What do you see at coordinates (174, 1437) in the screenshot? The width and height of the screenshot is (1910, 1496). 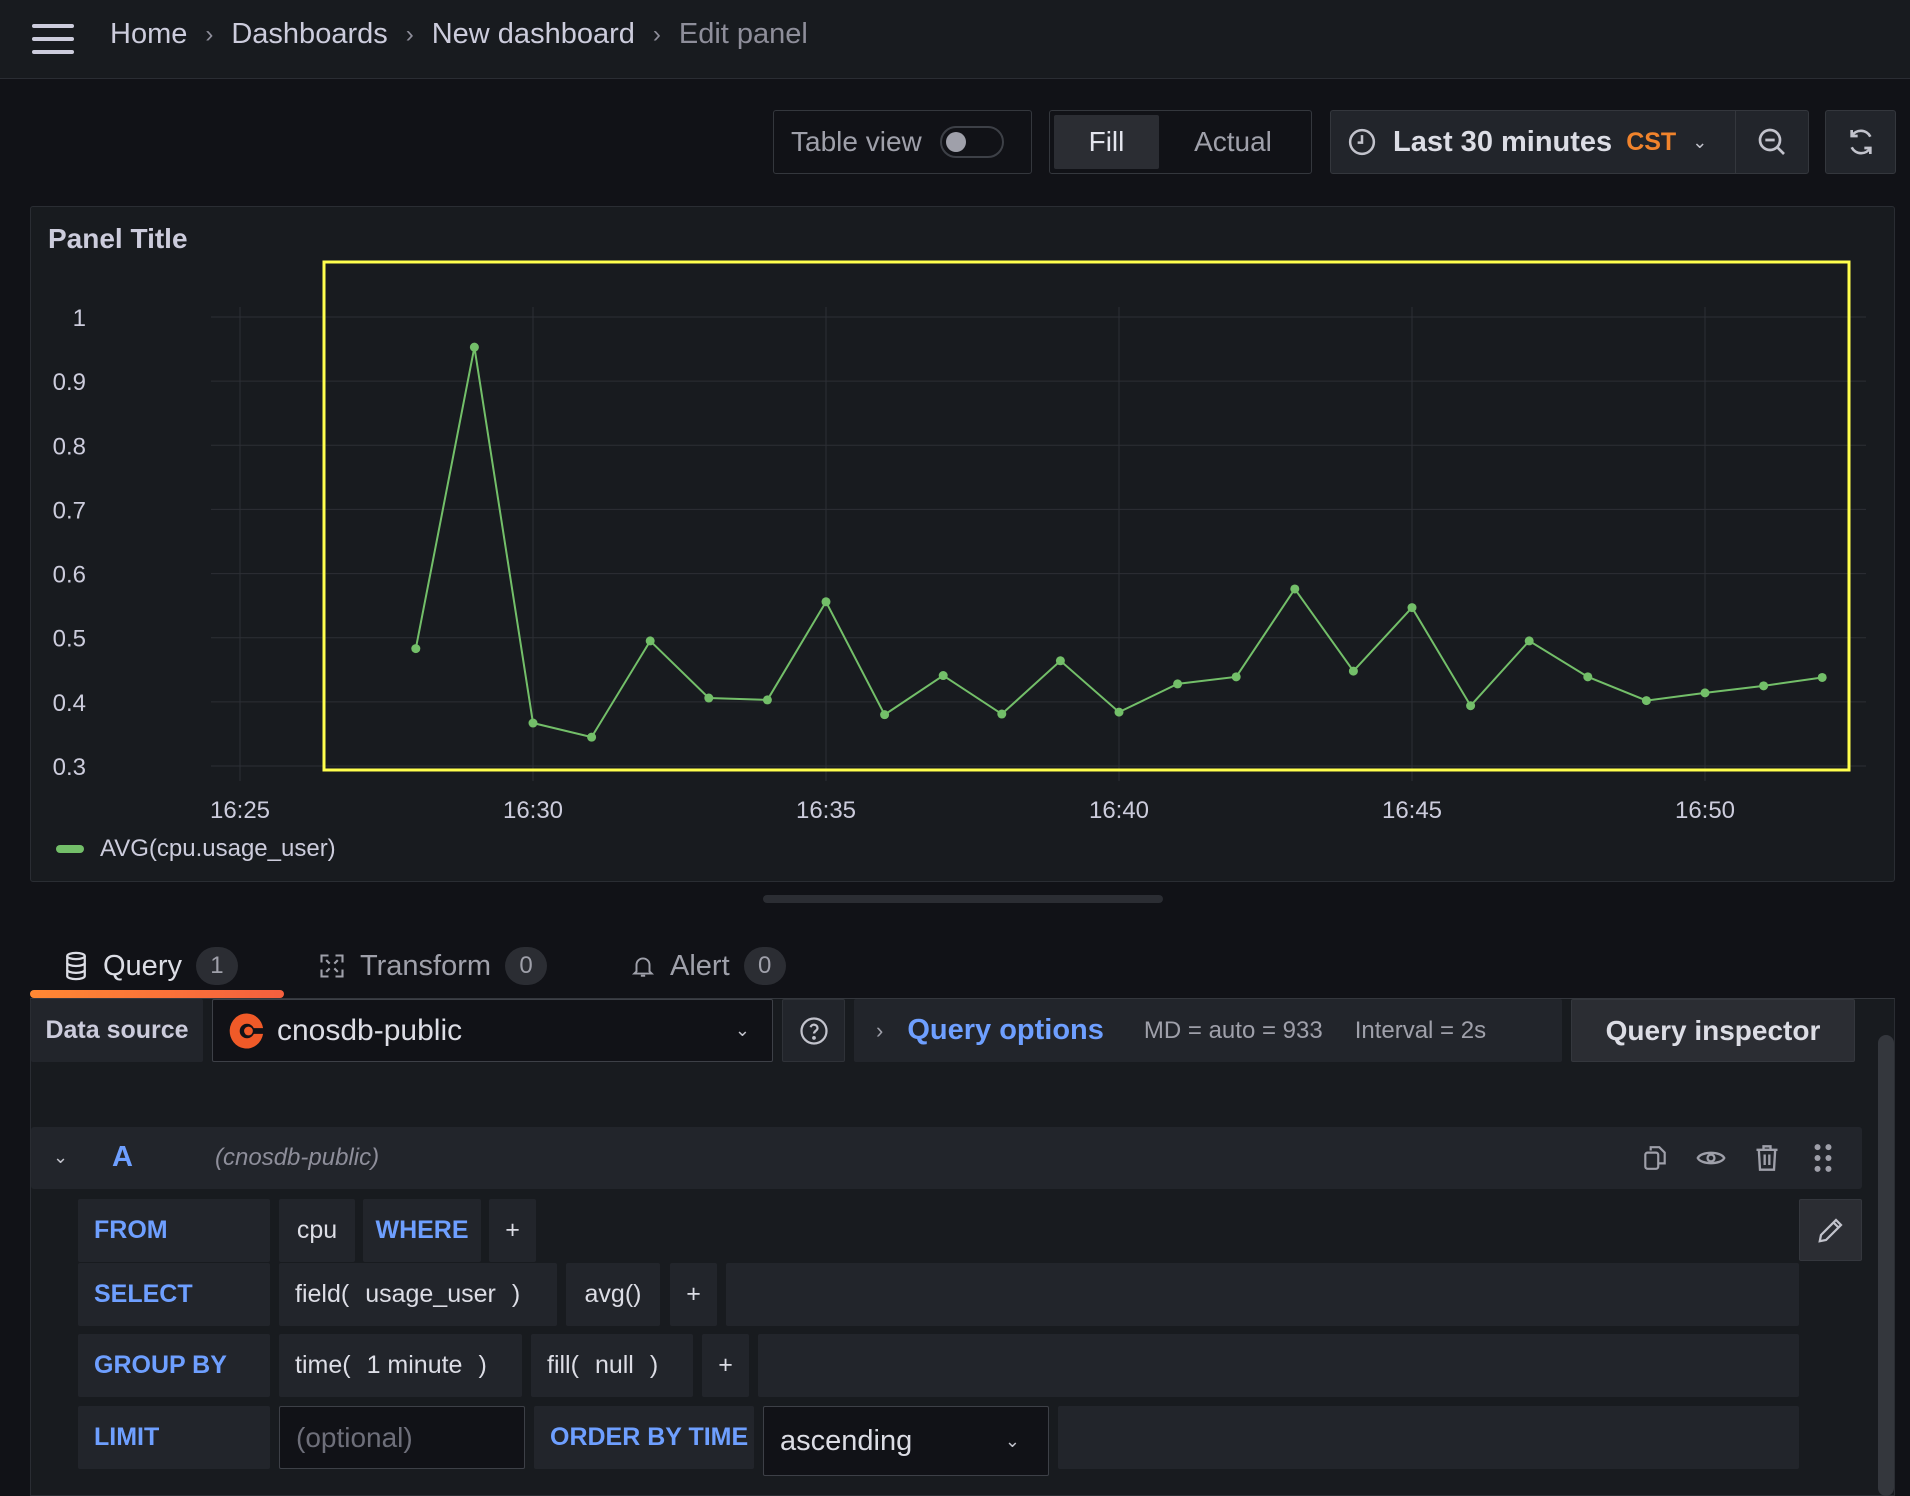 I see `limit-keyword: LIMIT` at bounding box center [174, 1437].